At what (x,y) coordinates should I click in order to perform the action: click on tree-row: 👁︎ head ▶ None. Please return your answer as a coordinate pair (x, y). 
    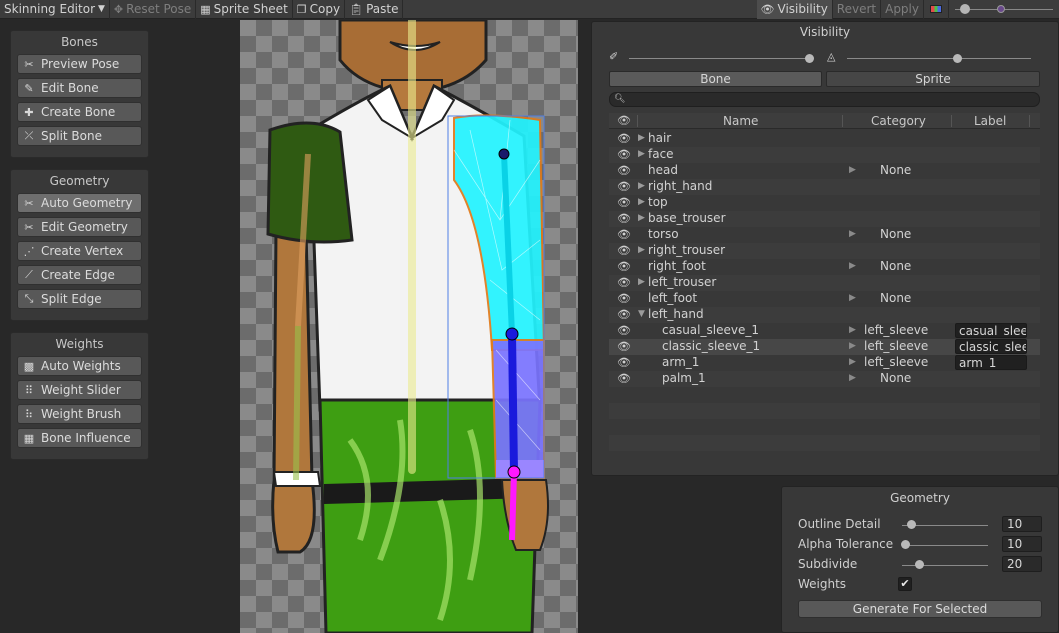
    Looking at the image, I should click on (824, 171).